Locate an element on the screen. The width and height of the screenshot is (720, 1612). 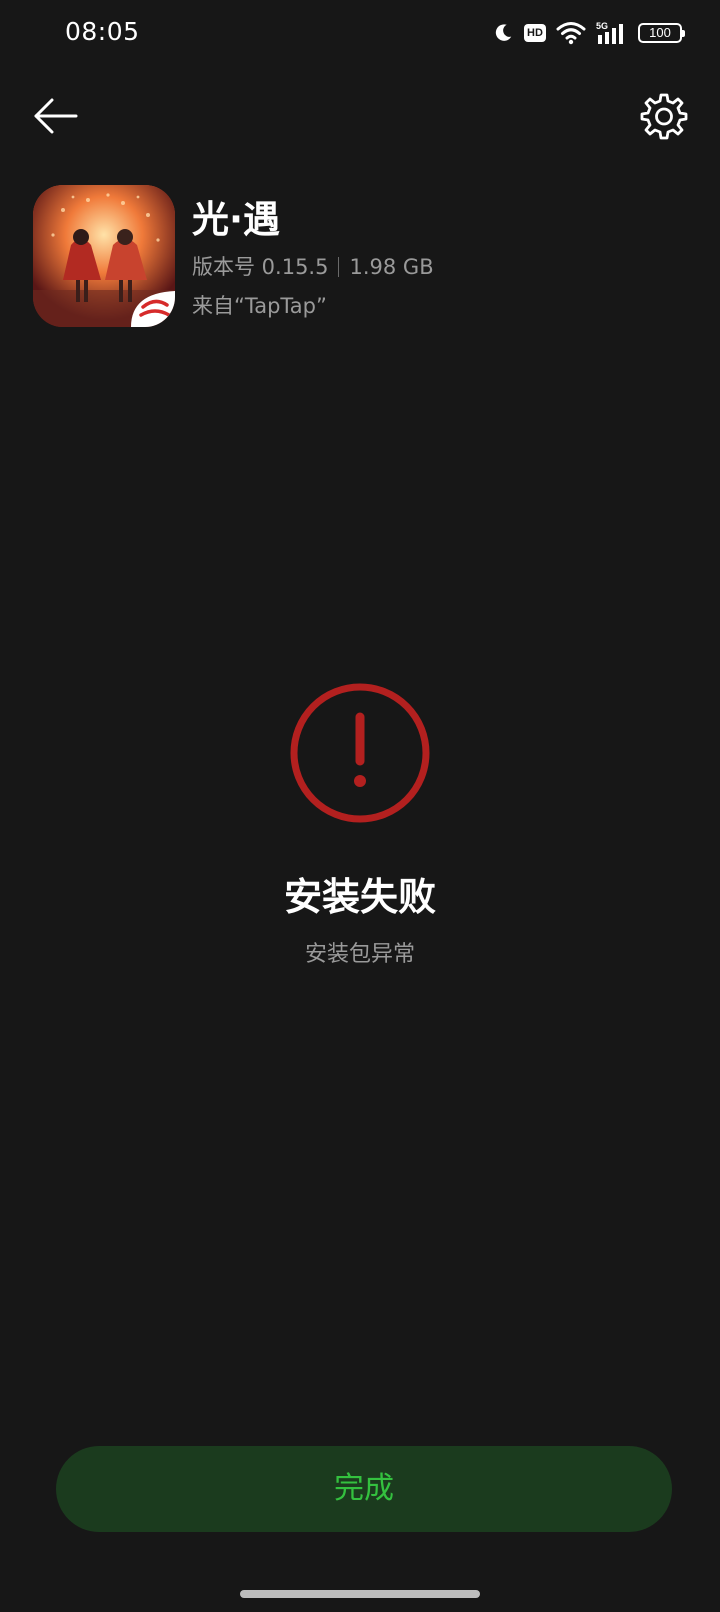
settings-button is located at coordinates (664, 116).